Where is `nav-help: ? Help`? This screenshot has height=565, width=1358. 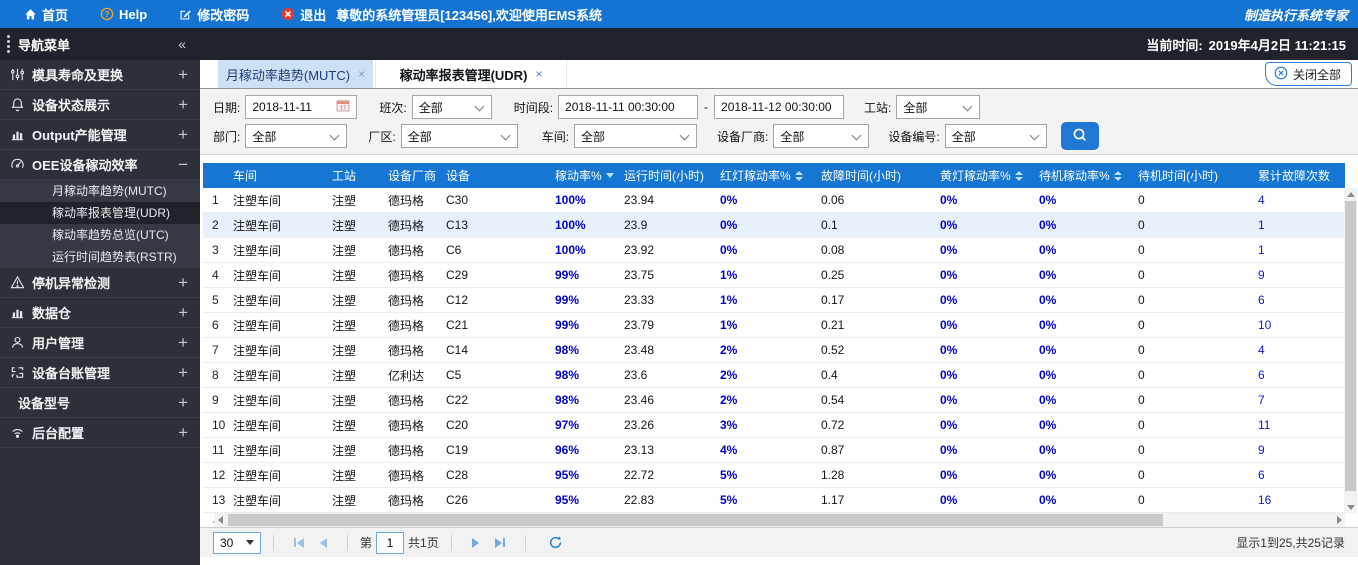 nav-help: ? Help is located at coordinates (123, 14).